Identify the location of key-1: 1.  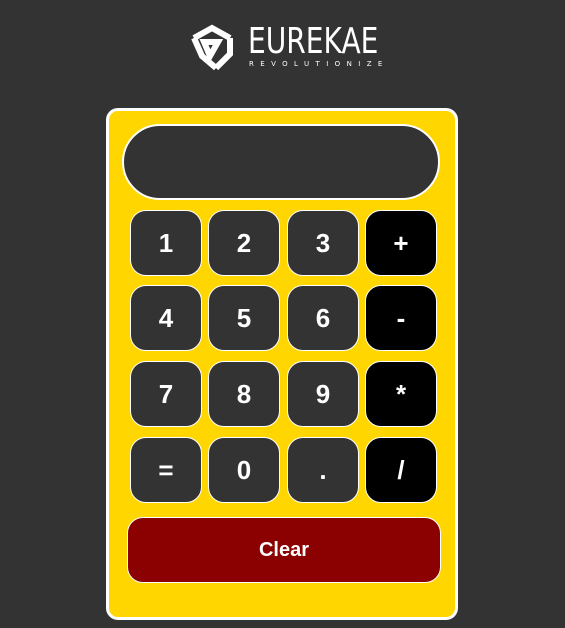
(166, 243).